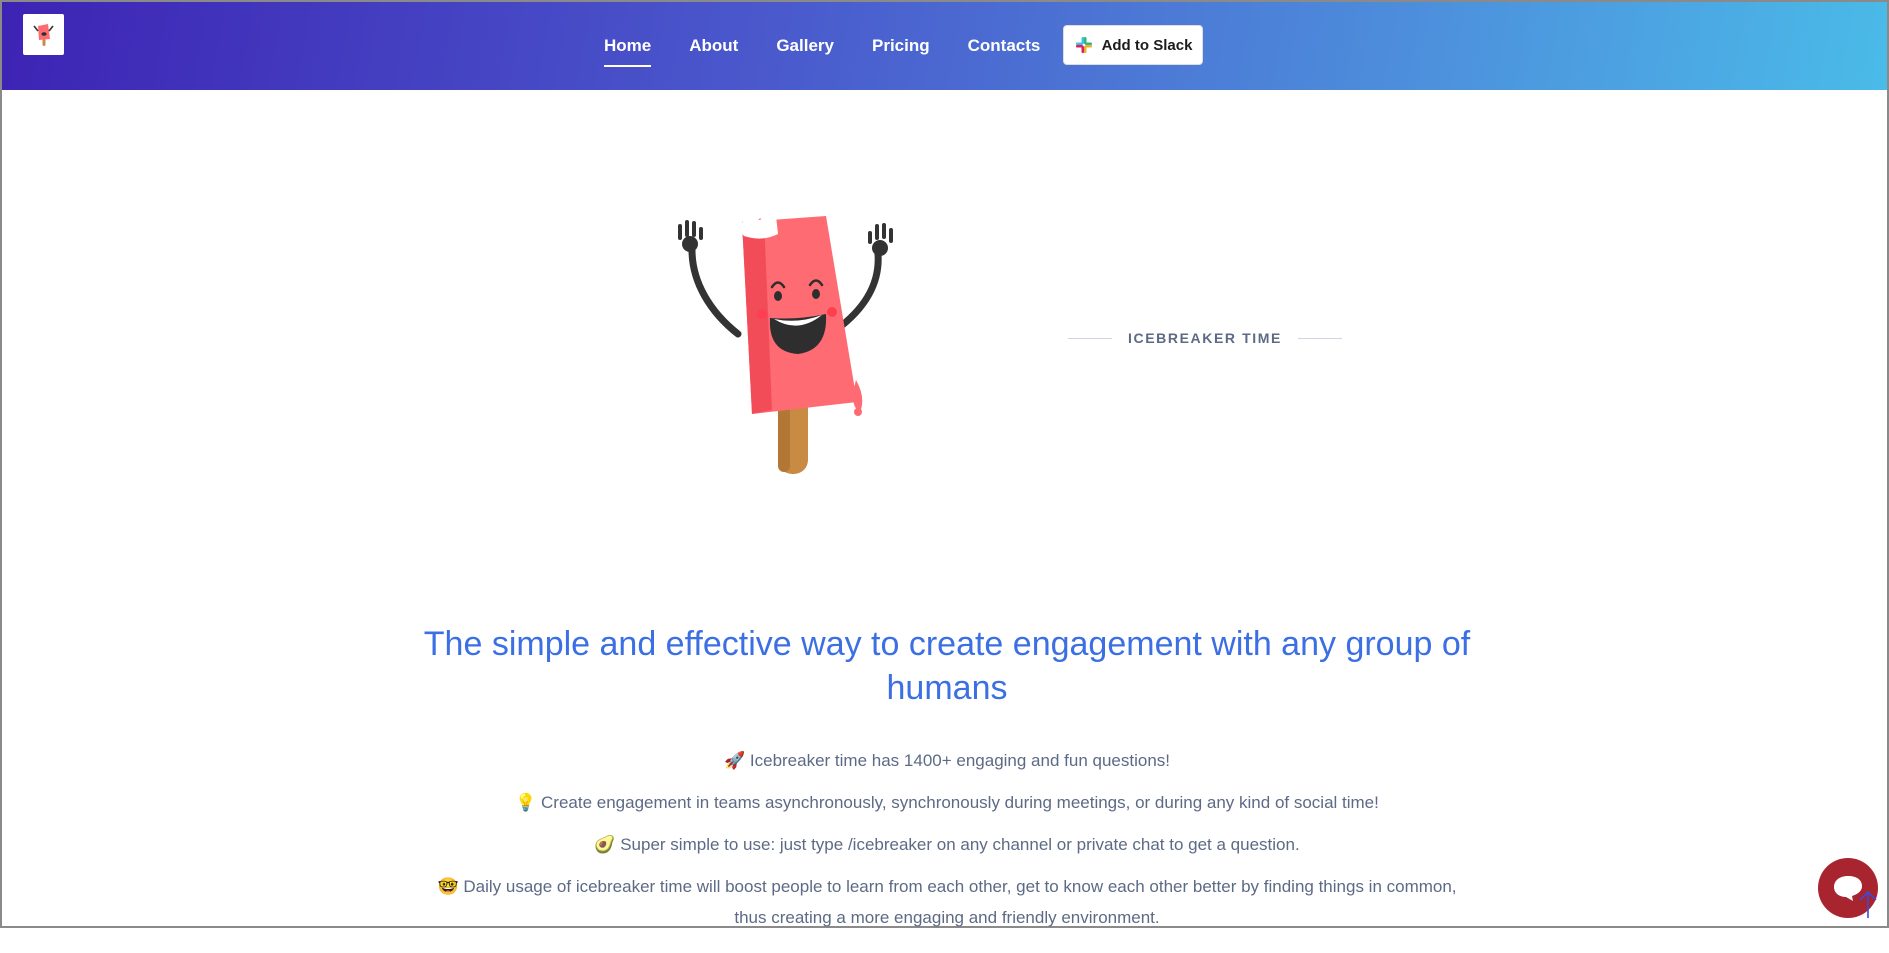  I want to click on nav-link-home: Home, so click(628, 47).